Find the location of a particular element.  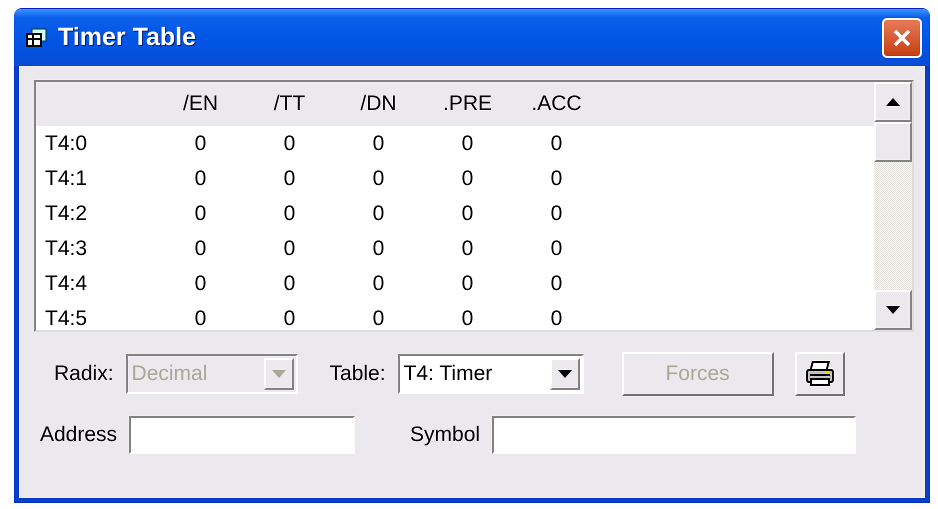

scroll-down-button is located at coordinates (893, 310).